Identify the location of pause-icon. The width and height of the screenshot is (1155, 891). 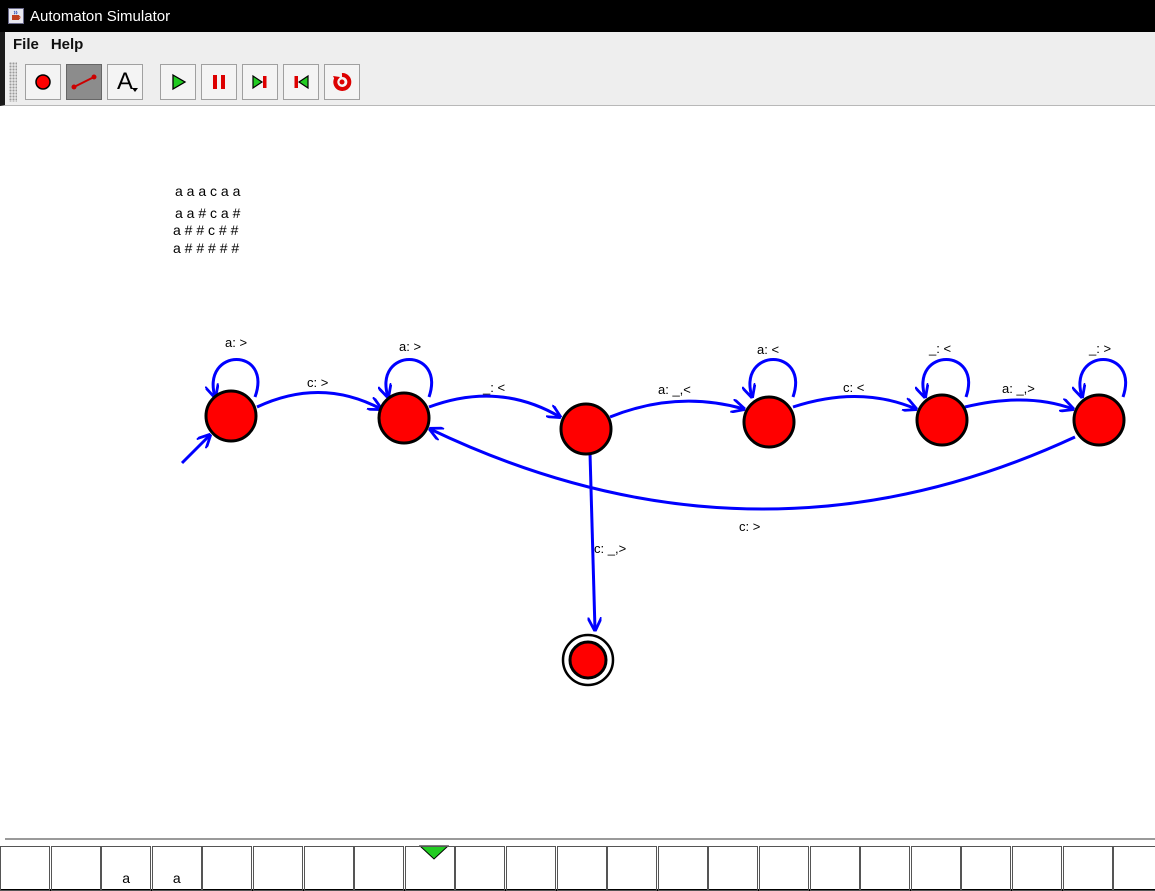
(219, 82).